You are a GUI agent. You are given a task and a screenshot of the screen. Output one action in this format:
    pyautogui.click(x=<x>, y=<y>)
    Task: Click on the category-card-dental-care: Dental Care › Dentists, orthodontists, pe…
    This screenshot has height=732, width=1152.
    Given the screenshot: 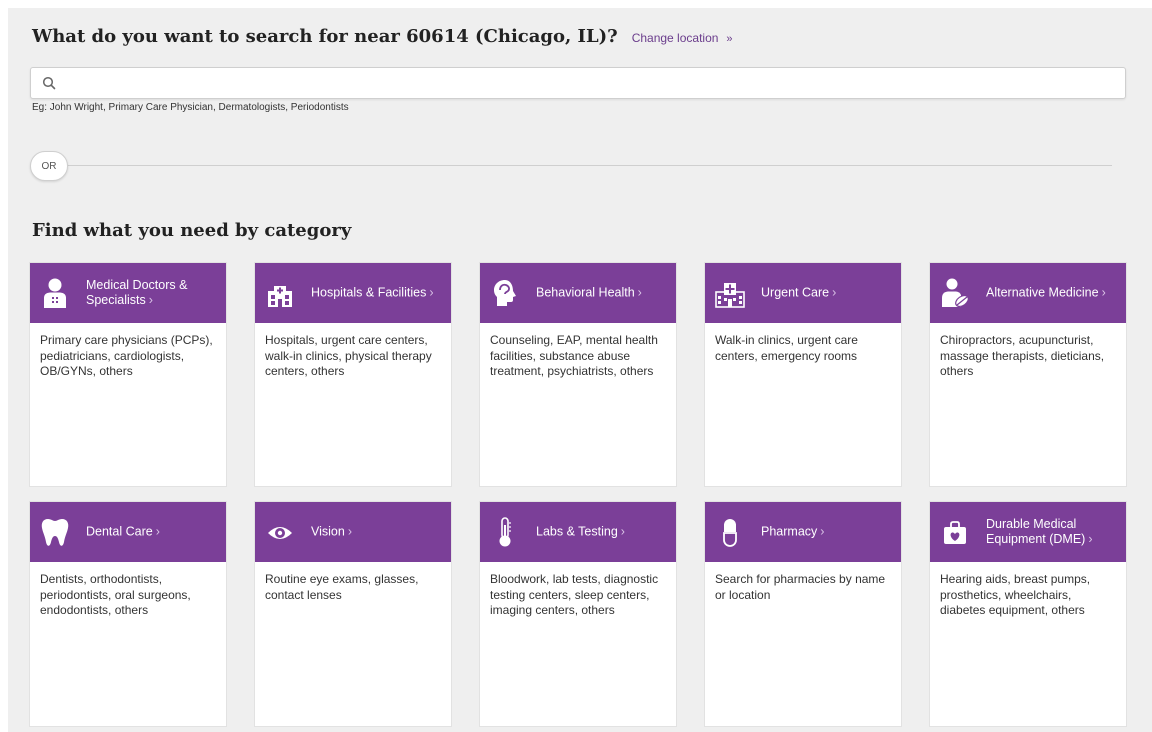 What is the action you would take?
    pyautogui.click(x=128, y=614)
    